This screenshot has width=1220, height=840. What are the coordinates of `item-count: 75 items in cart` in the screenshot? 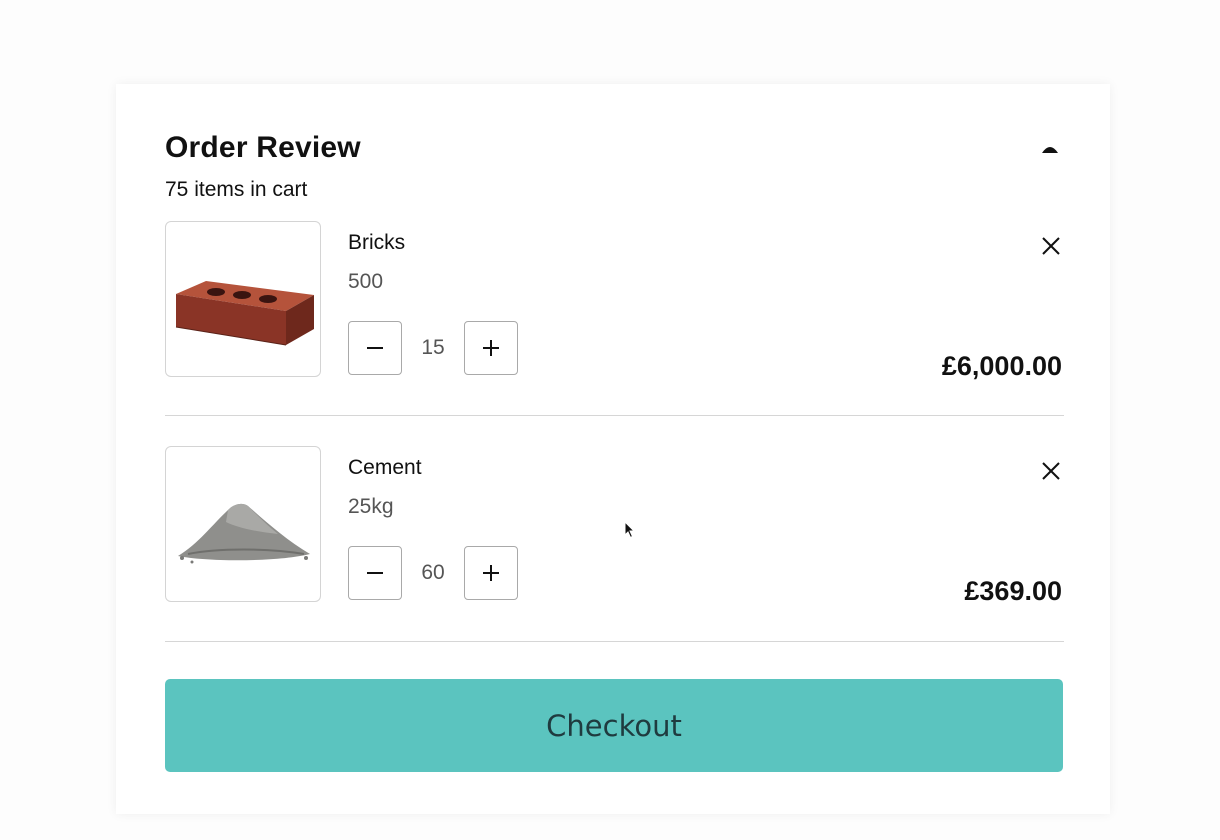 It's located at (236, 189).